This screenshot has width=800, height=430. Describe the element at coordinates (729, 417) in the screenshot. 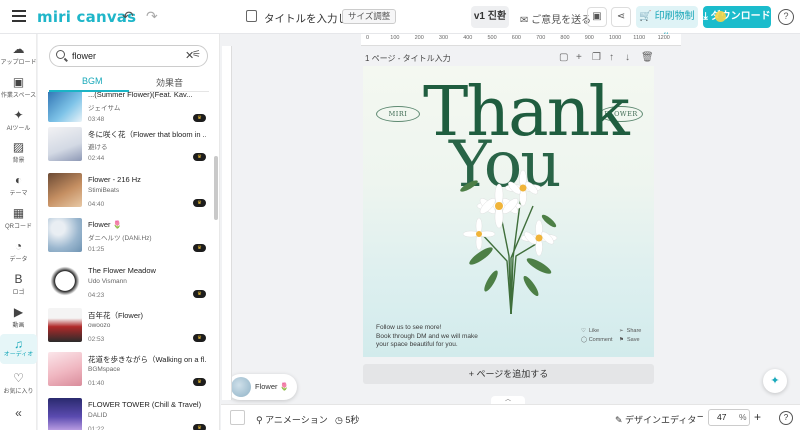

I see `zoom-input: 47 %` at that location.